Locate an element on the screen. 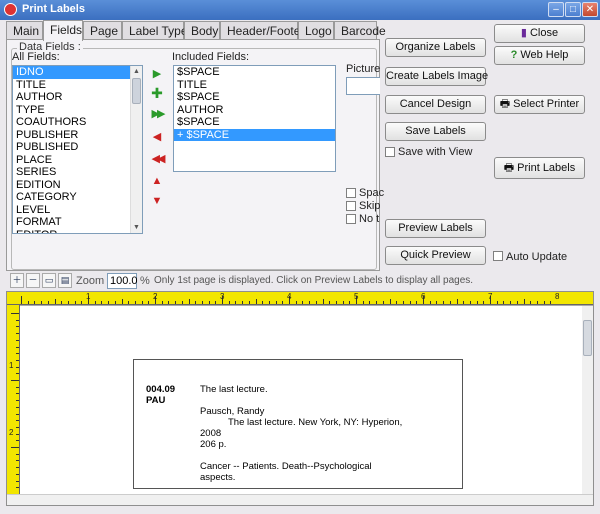 The image size is (600, 514). move-down-icon: ▼ is located at coordinates (157, 201).